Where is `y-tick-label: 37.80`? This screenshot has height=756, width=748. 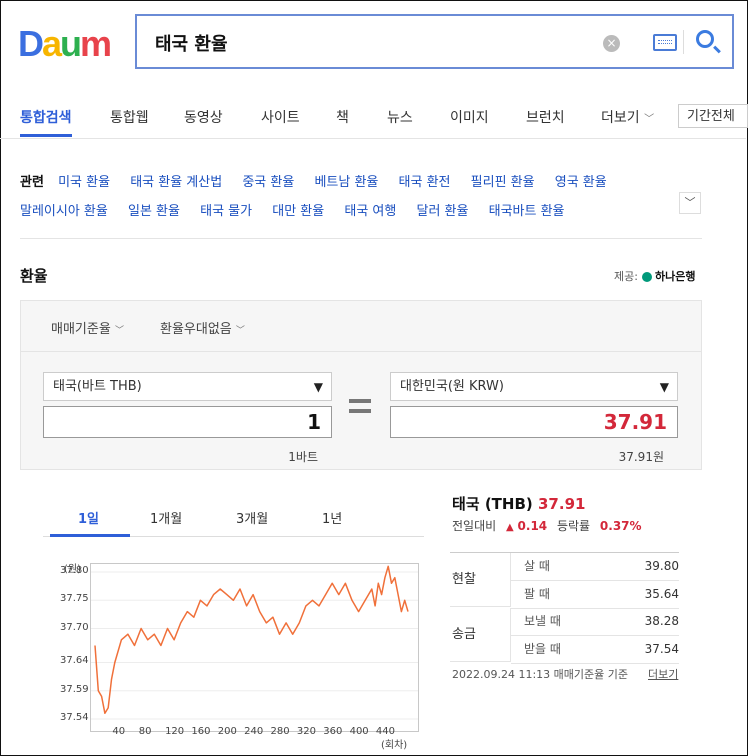 y-tick-label: 37.80 is located at coordinates (74, 570).